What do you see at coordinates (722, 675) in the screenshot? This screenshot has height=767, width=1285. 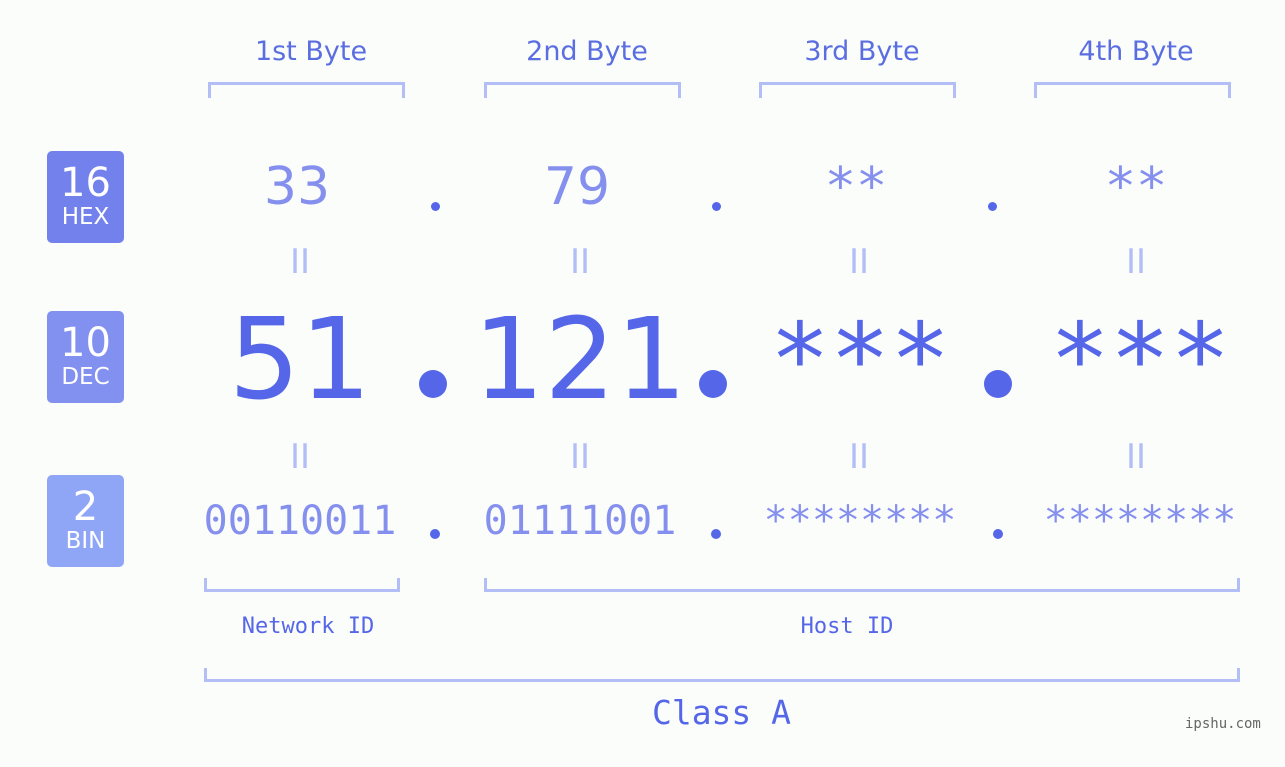 I see `class-bracket` at bounding box center [722, 675].